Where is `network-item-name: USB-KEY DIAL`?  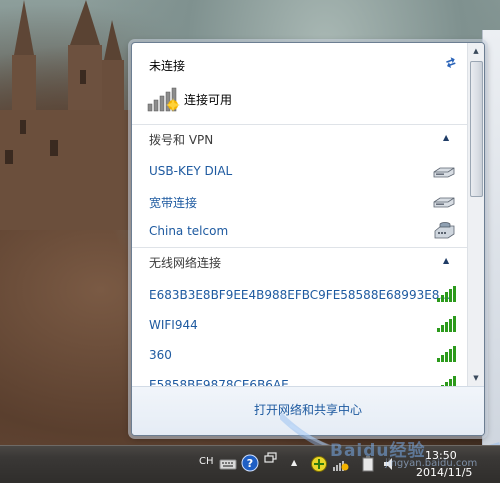 network-item-name: USB-KEY DIAL is located at coordinates (191, 171).